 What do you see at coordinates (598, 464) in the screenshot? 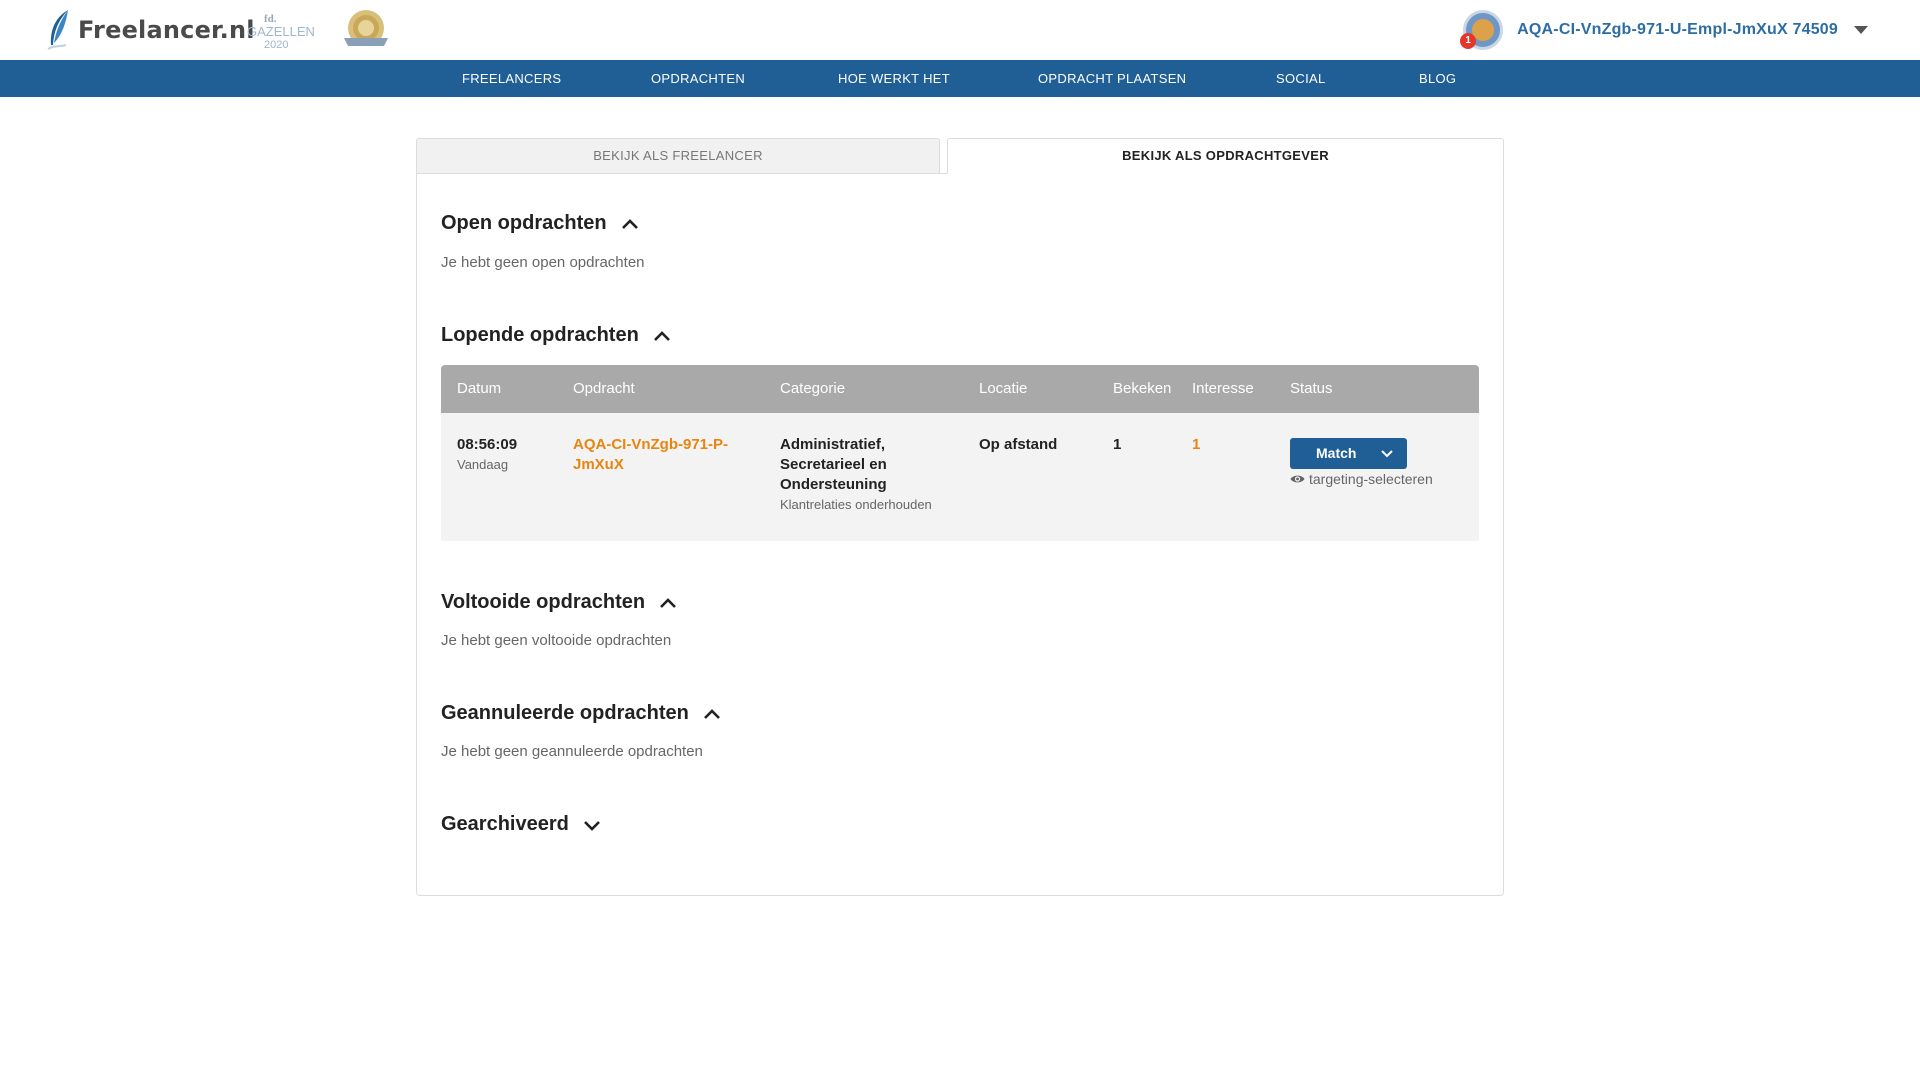
I see `opdracht-title-line2: JmXuX` at bounding box center [598, 464].